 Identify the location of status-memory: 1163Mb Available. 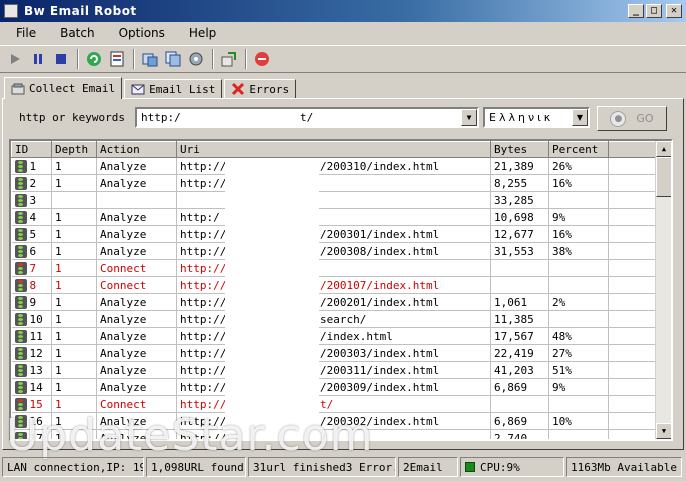
(624, 467).